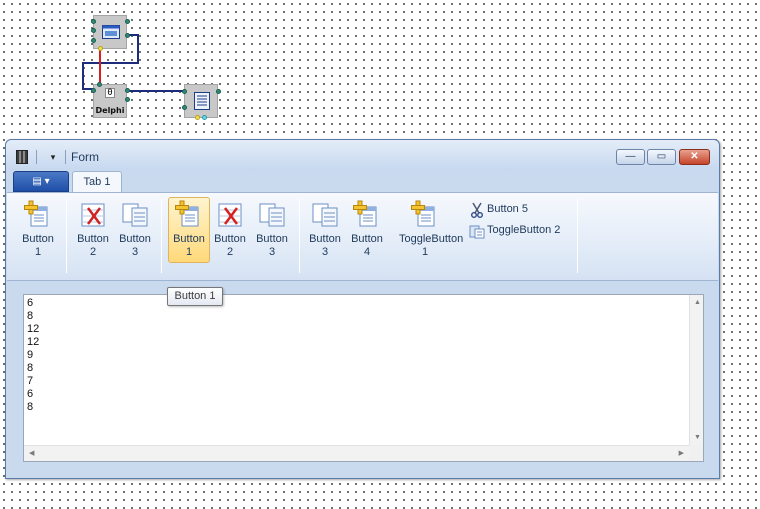 This screenshot has height=509, width=760. Describe the element at coordinates (697, 302) in the screenshot. I see `scroll-up-icon: ▲` at that location.